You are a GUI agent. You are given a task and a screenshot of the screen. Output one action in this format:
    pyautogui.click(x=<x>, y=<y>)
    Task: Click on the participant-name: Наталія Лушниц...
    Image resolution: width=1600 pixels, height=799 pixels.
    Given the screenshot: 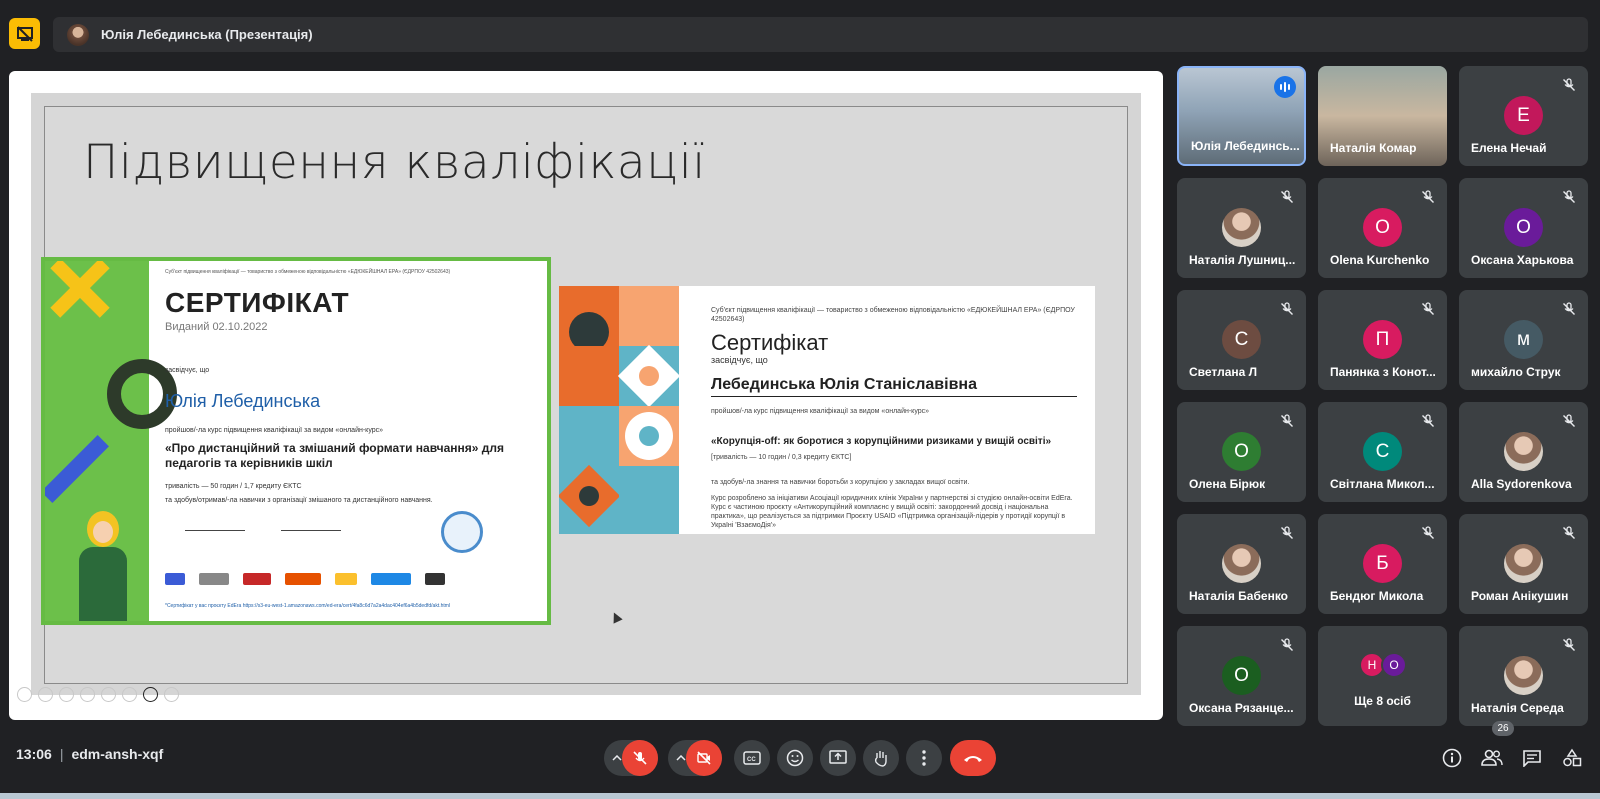 What is the action you would take?
    pyautogui.click(x=1242, y=260)
    